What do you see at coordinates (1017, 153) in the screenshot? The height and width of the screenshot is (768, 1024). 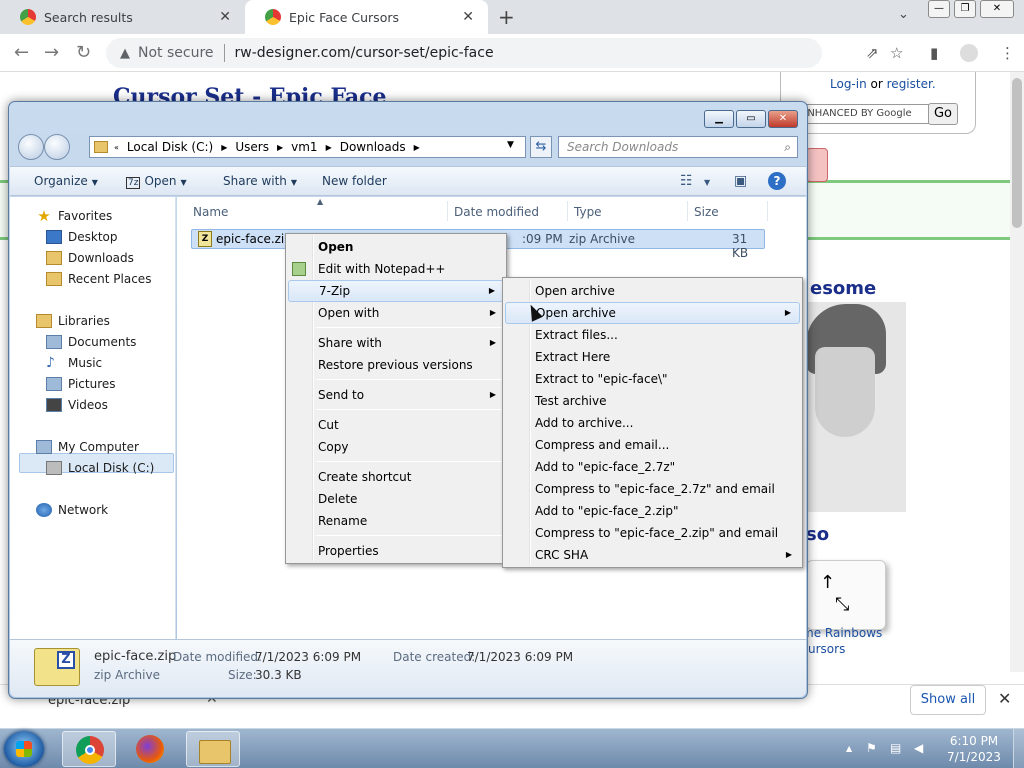 I see `scrollbar-thumb` at bounding box center [1017, 153].